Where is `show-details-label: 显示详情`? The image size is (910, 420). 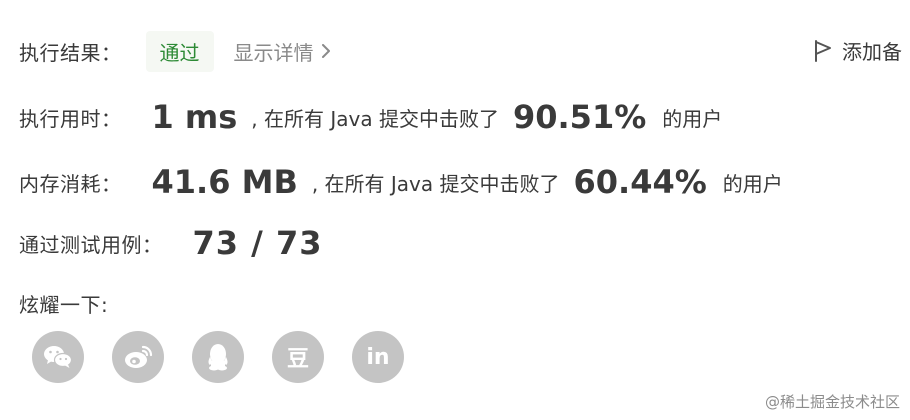 show-details-label: 显示详情 is located at coordinates (273, 52).